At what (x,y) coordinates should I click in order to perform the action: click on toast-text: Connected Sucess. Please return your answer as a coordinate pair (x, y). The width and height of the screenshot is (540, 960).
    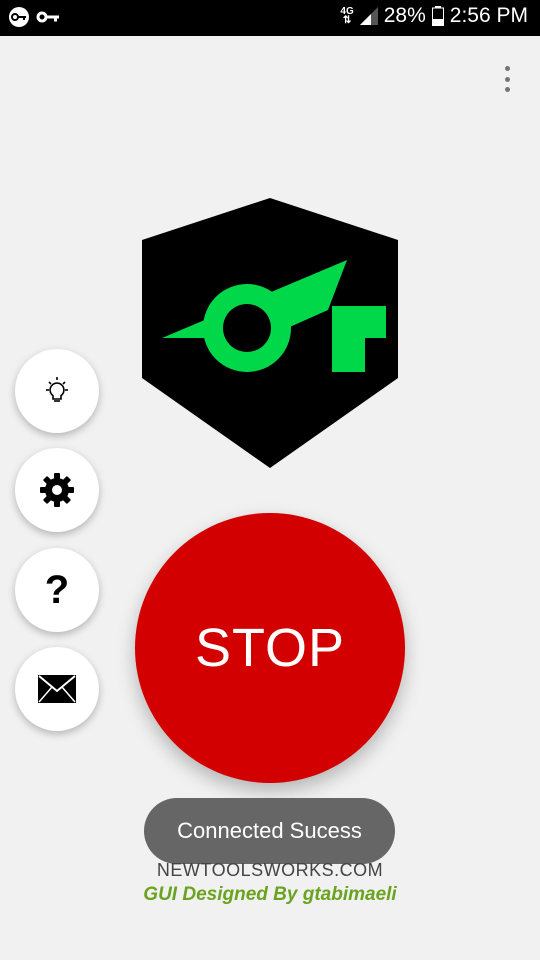
    Looking at the image, I should click on (269, 830).